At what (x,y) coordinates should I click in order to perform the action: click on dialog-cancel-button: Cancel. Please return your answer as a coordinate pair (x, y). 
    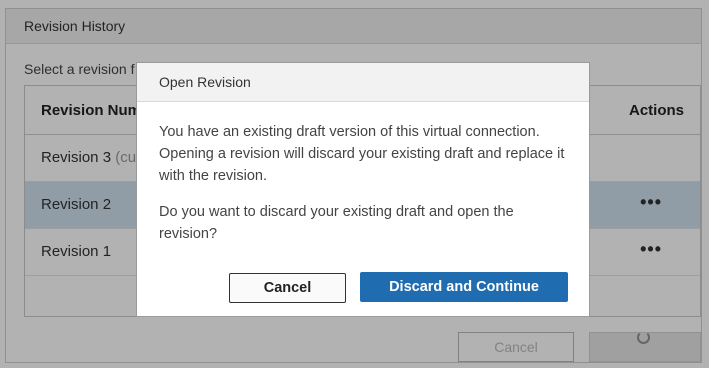
    Looking at the image, I should click on (287, 288).